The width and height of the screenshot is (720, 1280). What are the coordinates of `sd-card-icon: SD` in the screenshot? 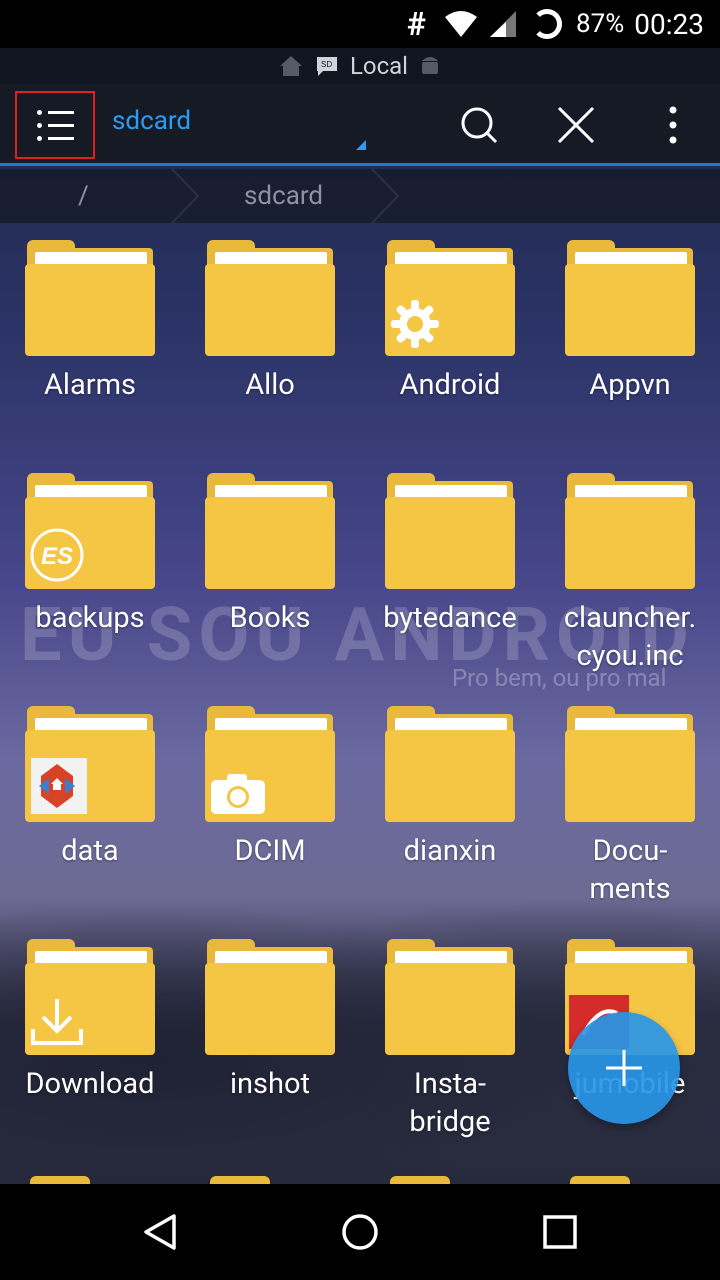 It's located at (326, 66).